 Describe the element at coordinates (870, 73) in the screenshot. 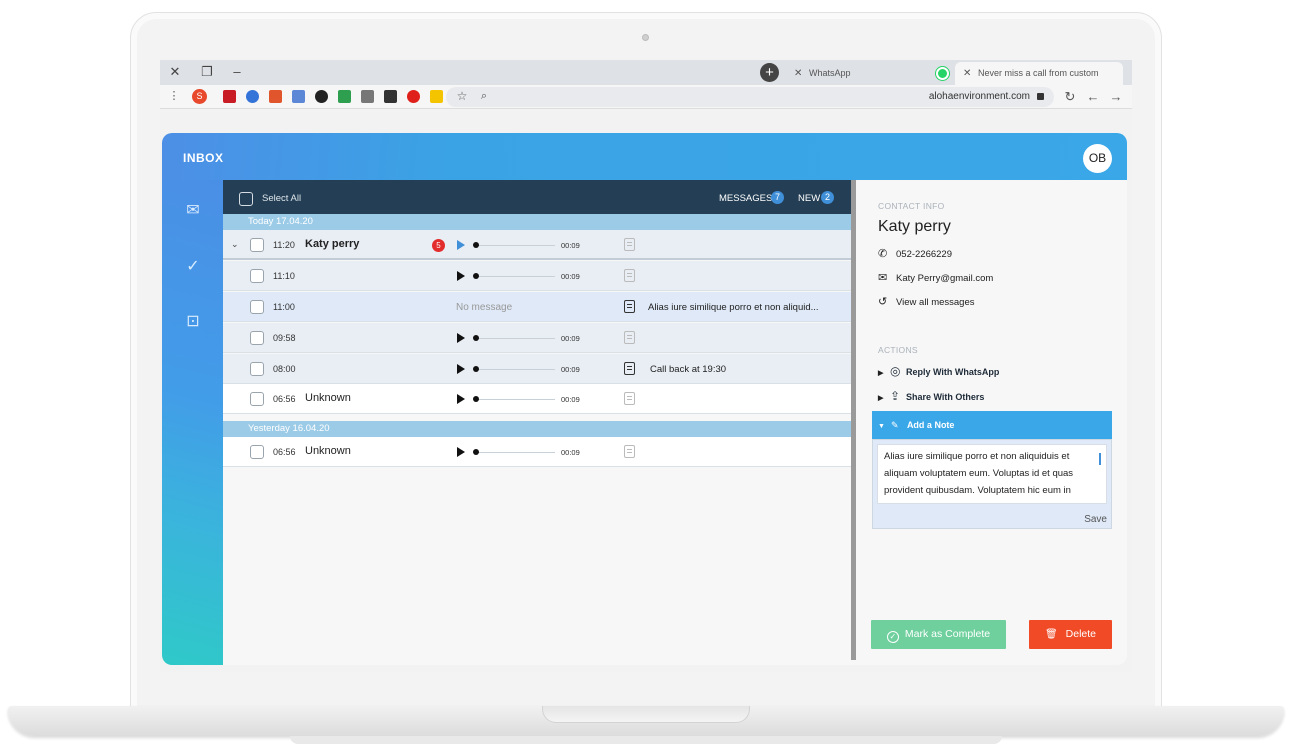

I see `tab-whatsapp: ✕ WhatsApp` at that location.